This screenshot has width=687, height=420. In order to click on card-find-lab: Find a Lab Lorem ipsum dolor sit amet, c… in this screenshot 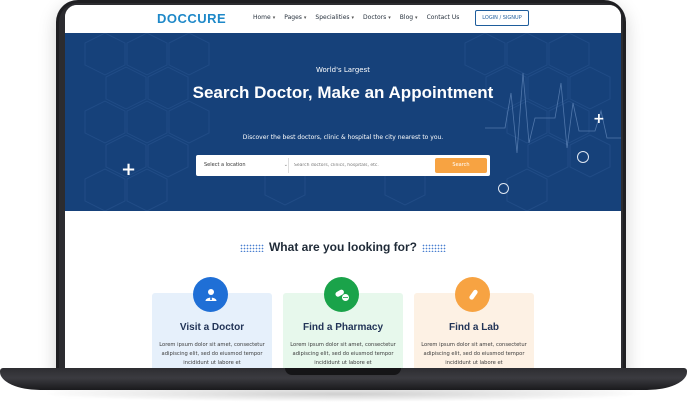, I will do `click(474, 322)`.